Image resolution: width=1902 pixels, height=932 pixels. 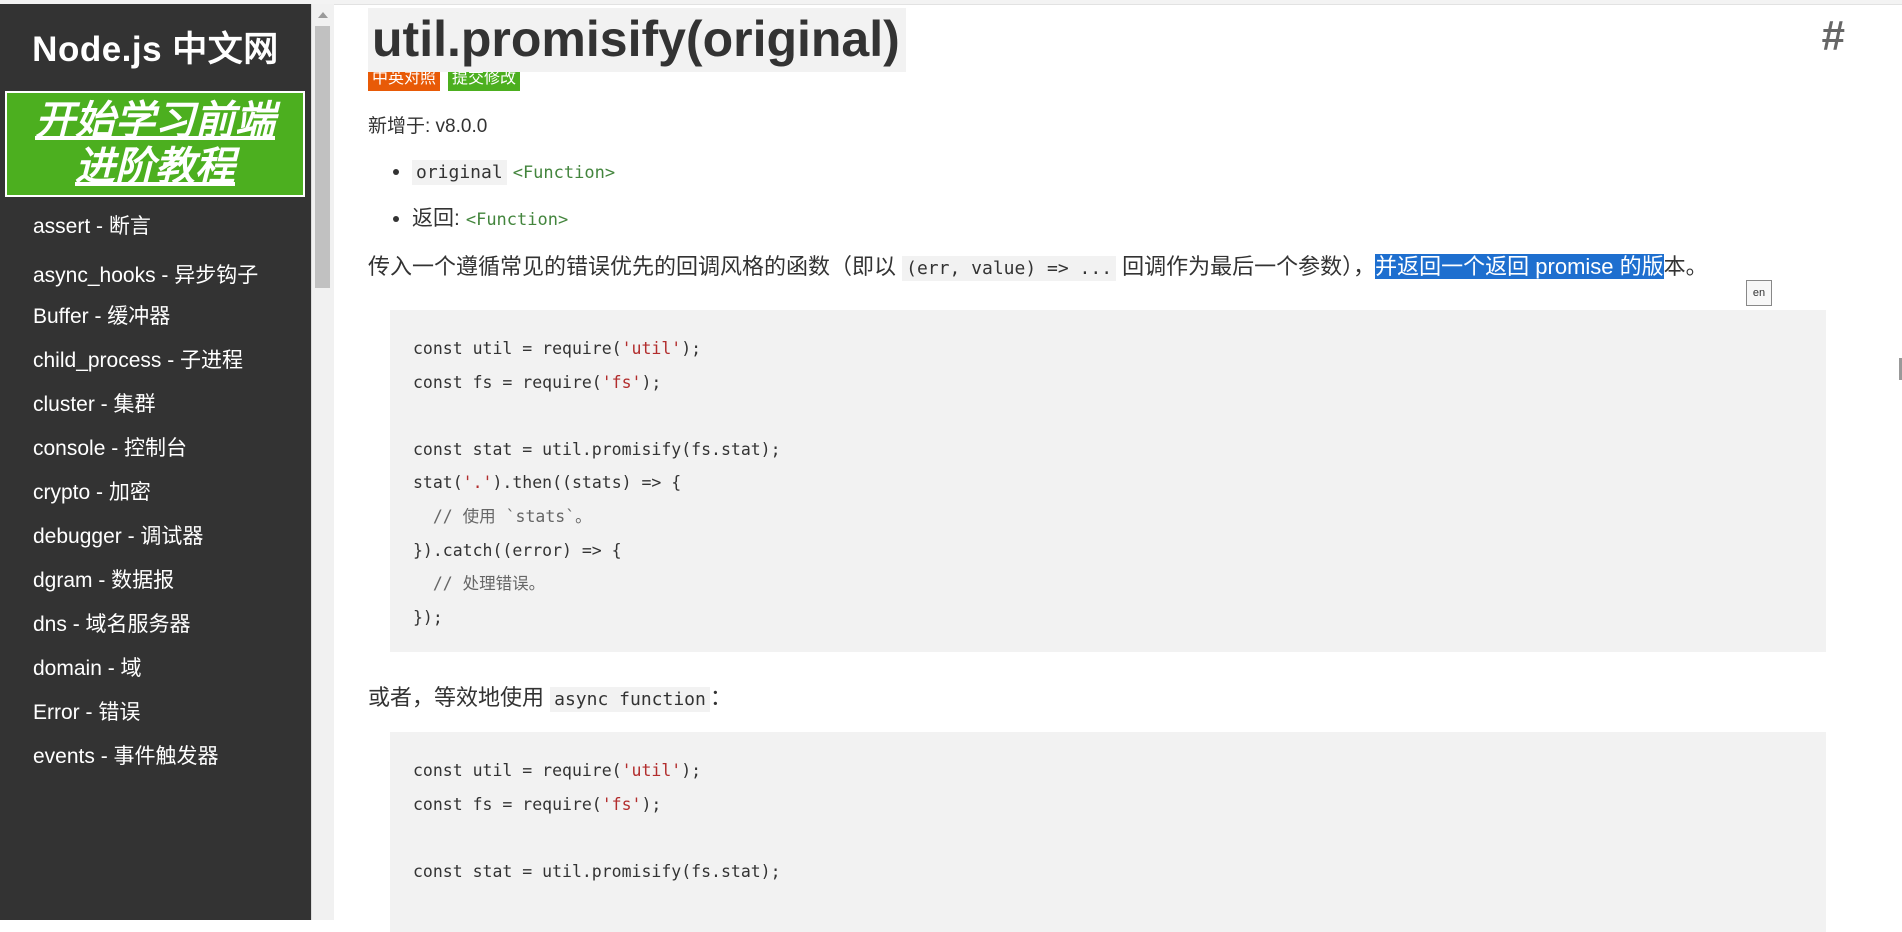 What do you see at coordinates (502, 516) in the screenshot?
I see `code-comment: // 使用 `stats`。` at bounding box center [502, 516].